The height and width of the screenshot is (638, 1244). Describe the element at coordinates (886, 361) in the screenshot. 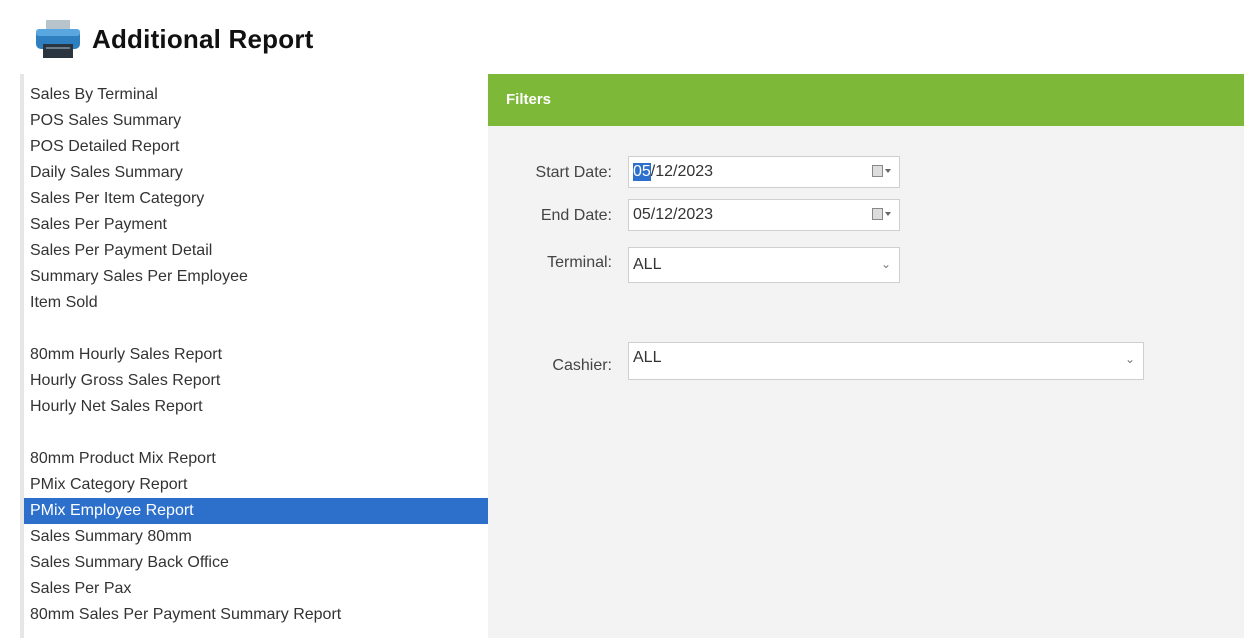

I see `cashier-select: ALL ⌄` at that location.